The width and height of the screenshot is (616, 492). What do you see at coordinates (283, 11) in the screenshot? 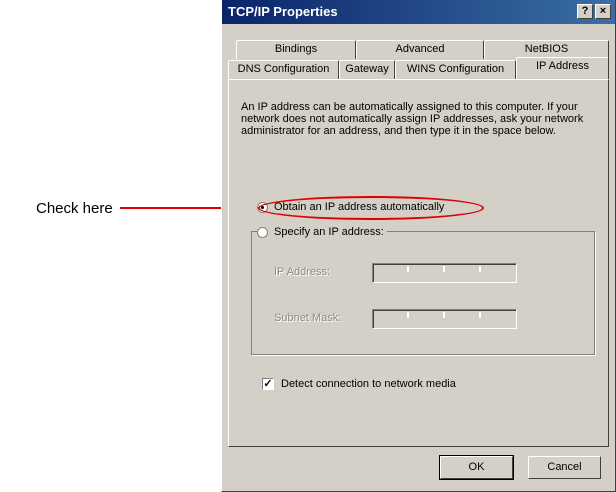
I see `window-title: TCP/IP Properties` at bounding box center [283, 11].